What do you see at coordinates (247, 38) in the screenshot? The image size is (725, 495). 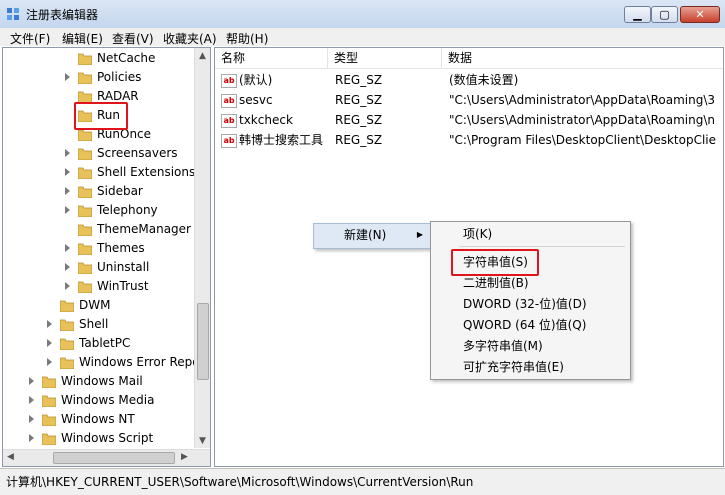 I see `menu-help: 帮助(H)` at bounding box center [247, 38].